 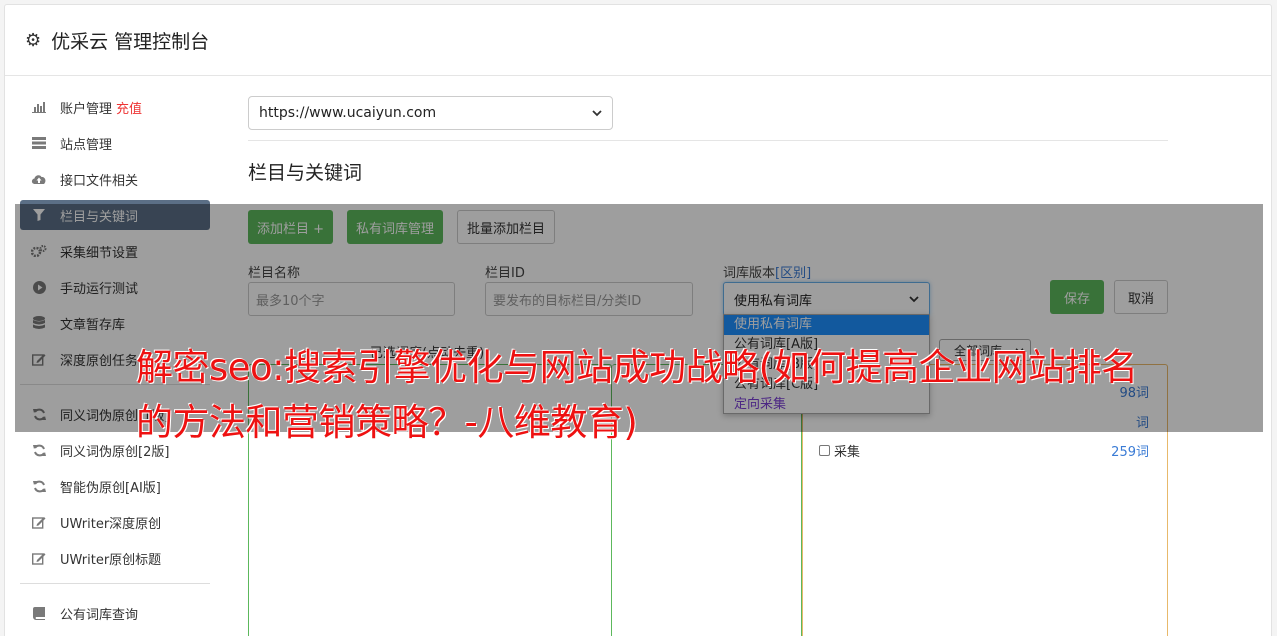 I want to click on sidebar-item-uwriter-title: UWriter原创标题, so click(x=115, y=558).